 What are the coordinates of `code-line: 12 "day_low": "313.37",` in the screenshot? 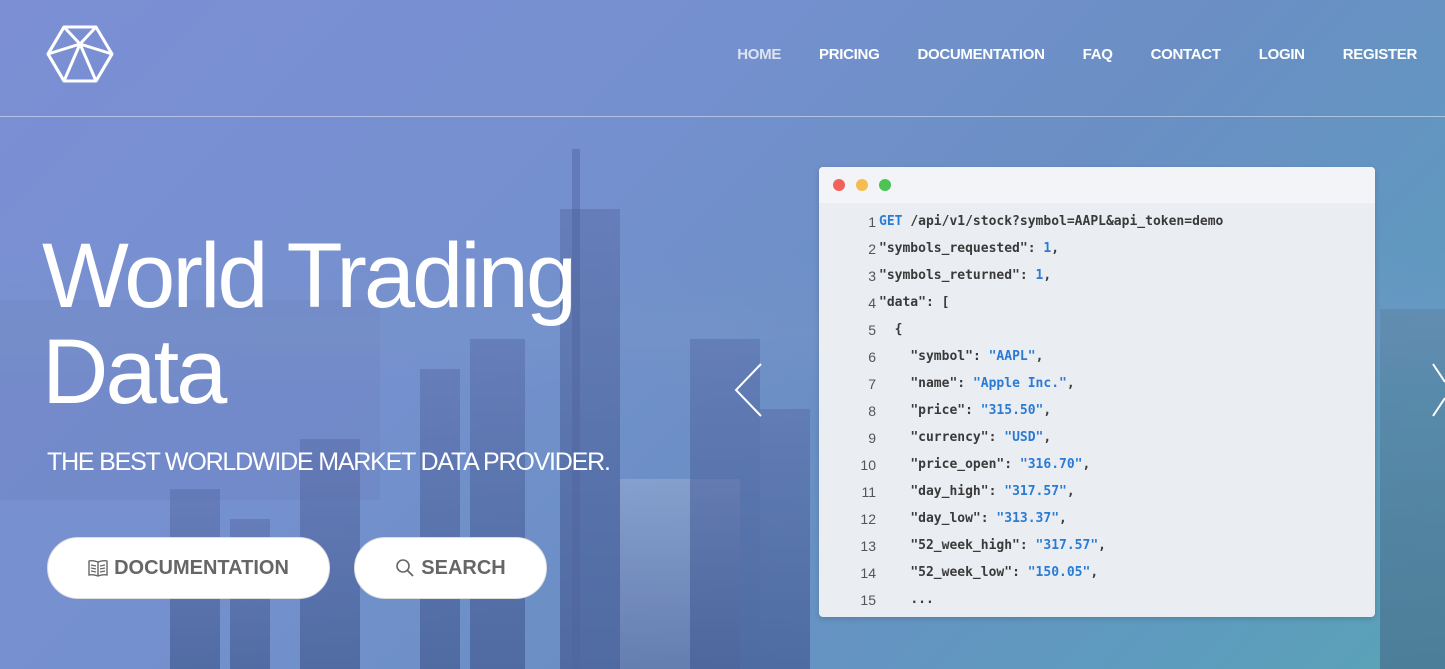 It's located at (1097, 518).